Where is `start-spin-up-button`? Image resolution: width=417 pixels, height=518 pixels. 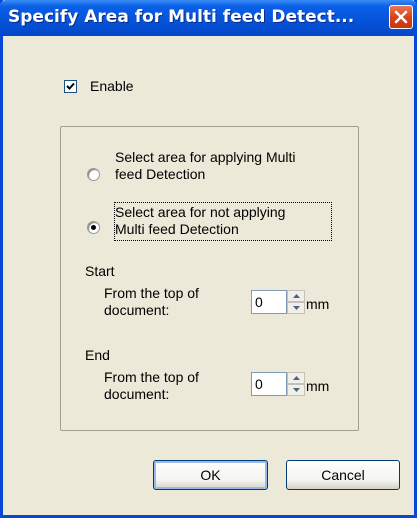 start-spin-up-button is located at coordinates (296, 296).